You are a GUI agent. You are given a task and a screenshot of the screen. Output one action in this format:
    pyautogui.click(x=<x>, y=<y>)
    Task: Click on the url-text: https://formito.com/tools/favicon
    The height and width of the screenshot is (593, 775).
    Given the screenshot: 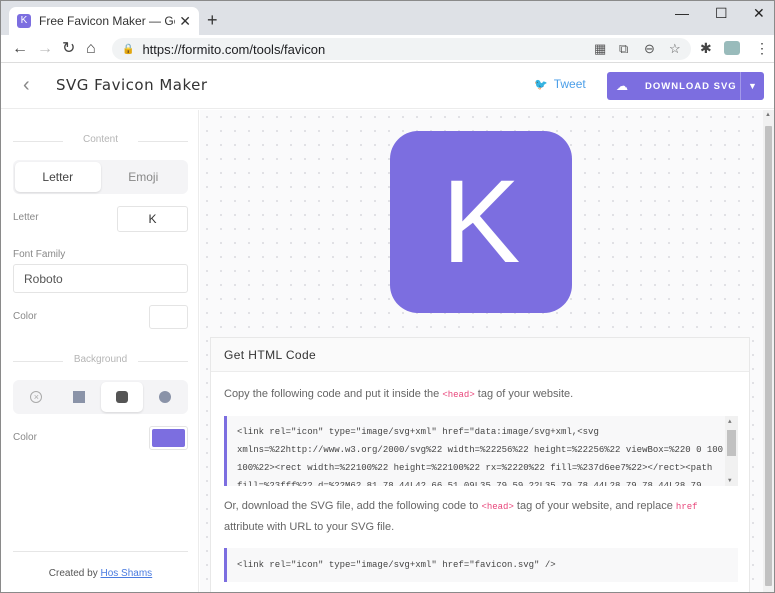 What is the action you would take?
    pyautogui.click(x=234, y=49)
    